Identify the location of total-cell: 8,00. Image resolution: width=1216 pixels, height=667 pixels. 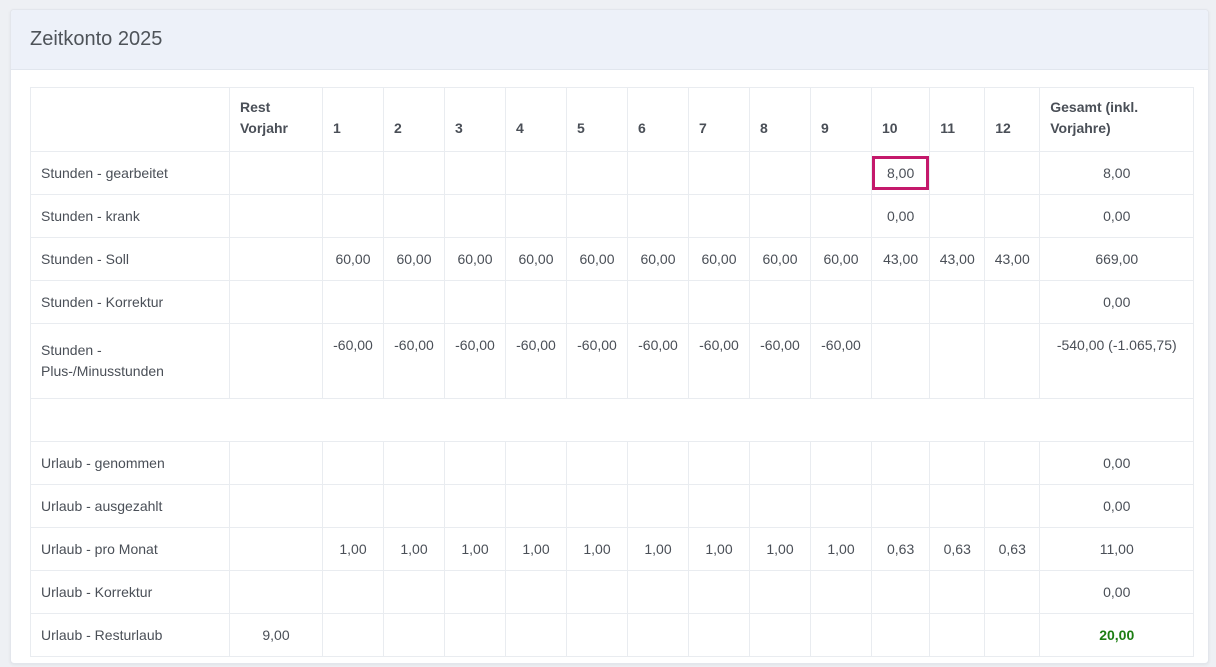
(1117, 173).